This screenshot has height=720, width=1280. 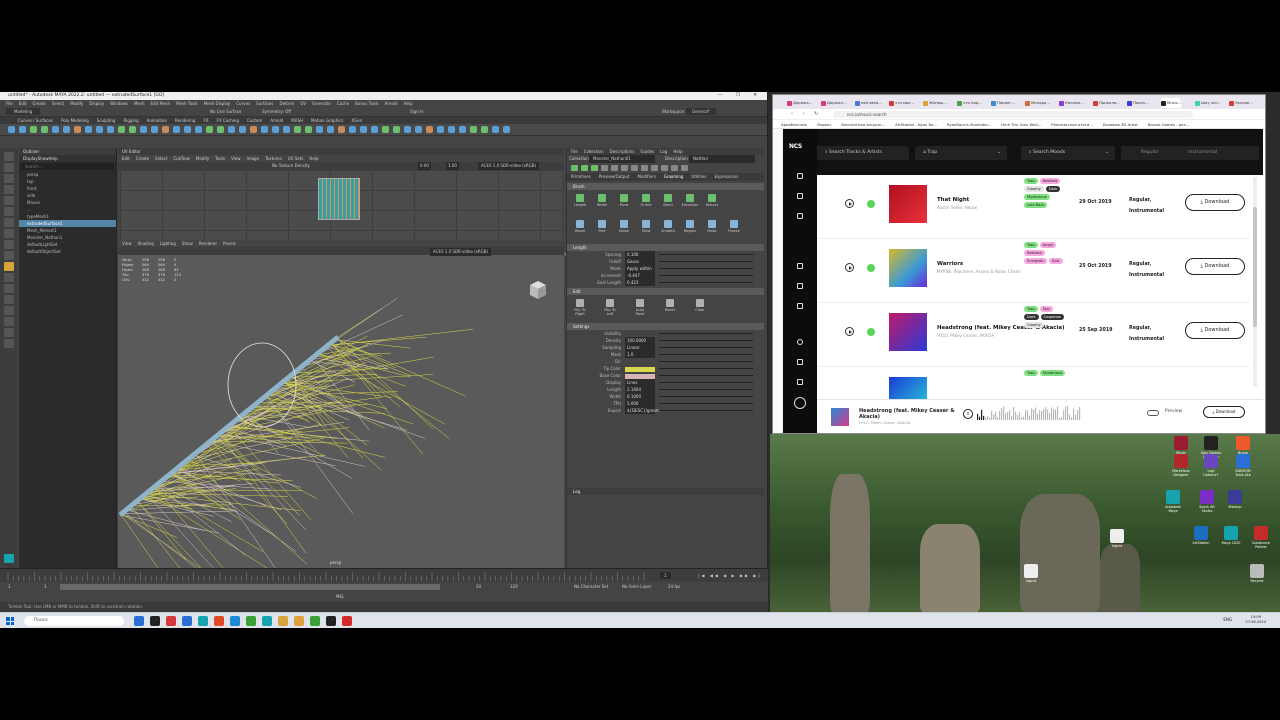 What do you see at coordinates (1052, 373) in the screenshot?
I see `mood-tag: Mysterious` at bounding box center [1052, 373].